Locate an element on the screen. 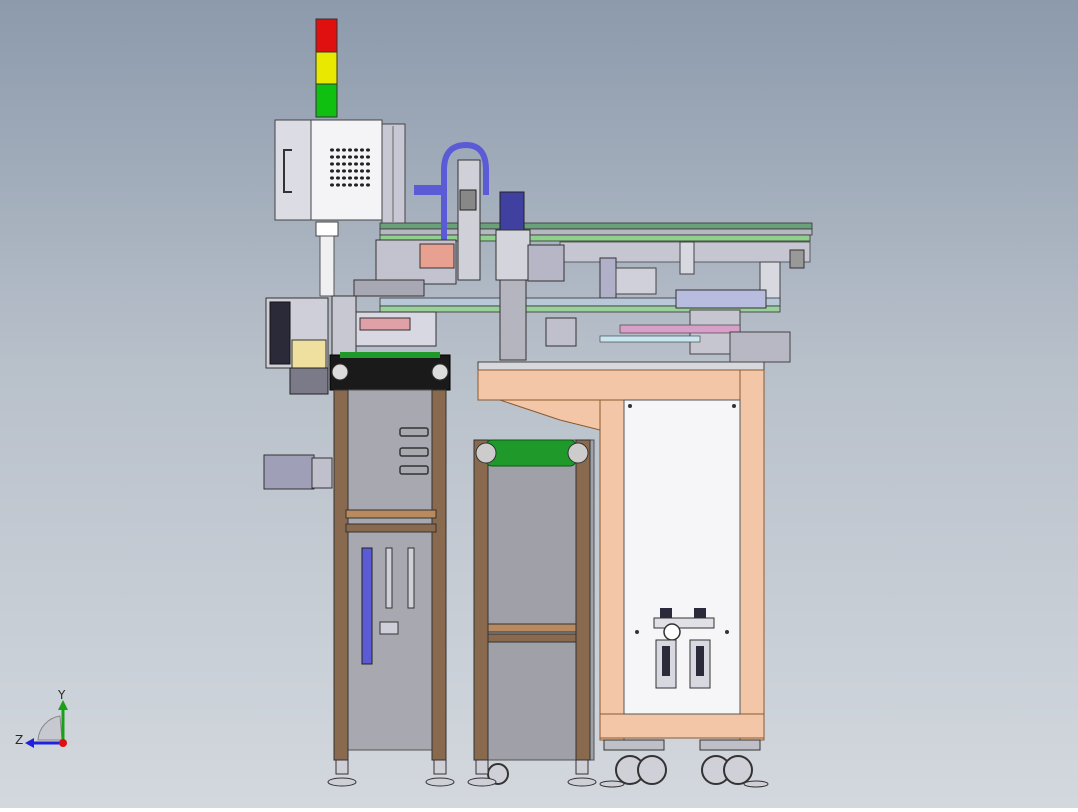 Image resolution: width=1078 pixels, height=812 pixels. y-axis-label: Y is located at coordinates (61, 695).